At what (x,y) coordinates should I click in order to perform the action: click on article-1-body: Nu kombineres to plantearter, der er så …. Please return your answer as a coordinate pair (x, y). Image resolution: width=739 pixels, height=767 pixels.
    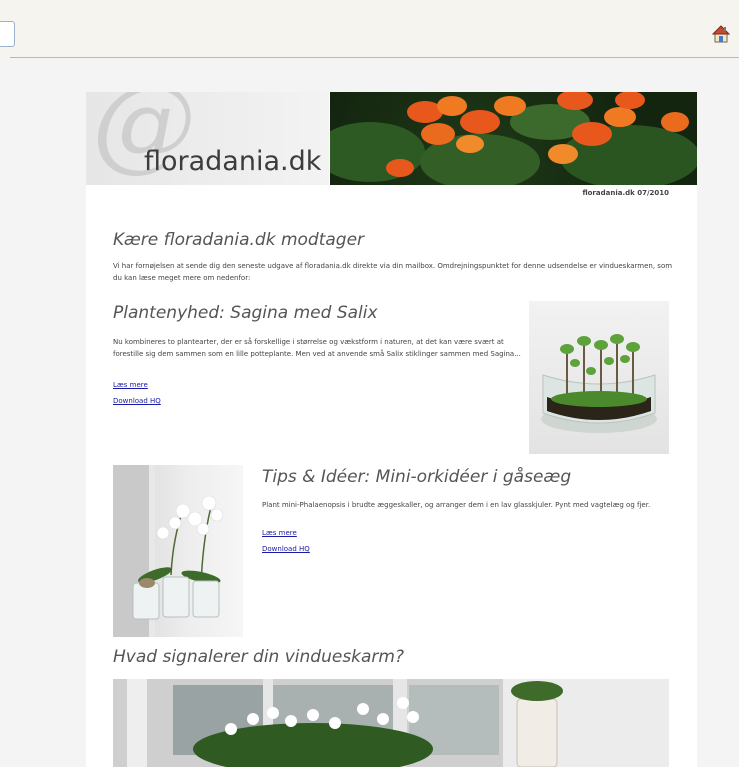
    Looking at the image, I should click on (317, 348).